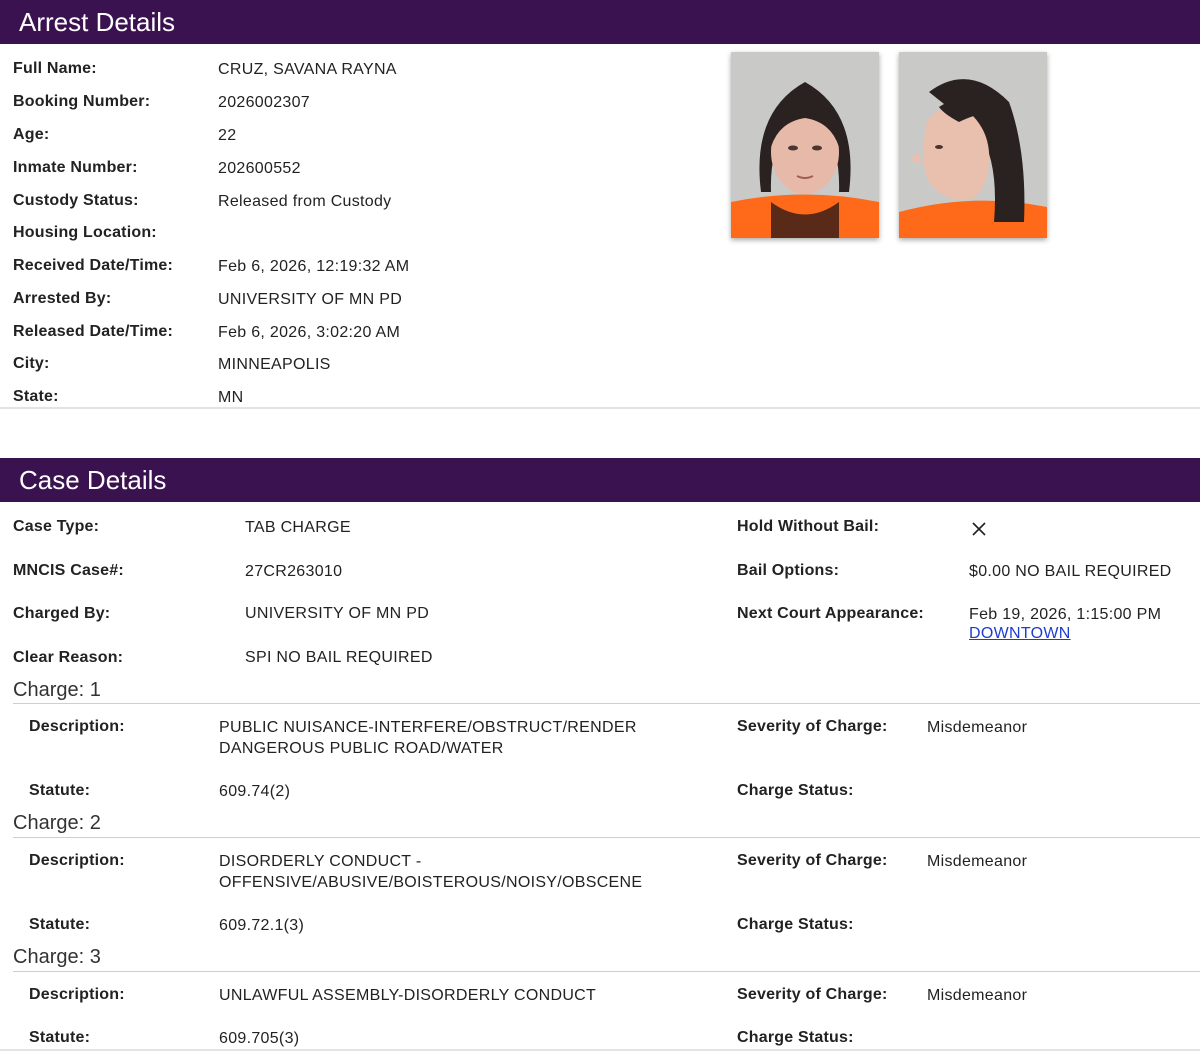 The width and height of the screenshot is (1200, 1052). What do you see at coordinates (227, 135) in the screenshot?
I see `age-value: 22` at bounding box center [227, 135].